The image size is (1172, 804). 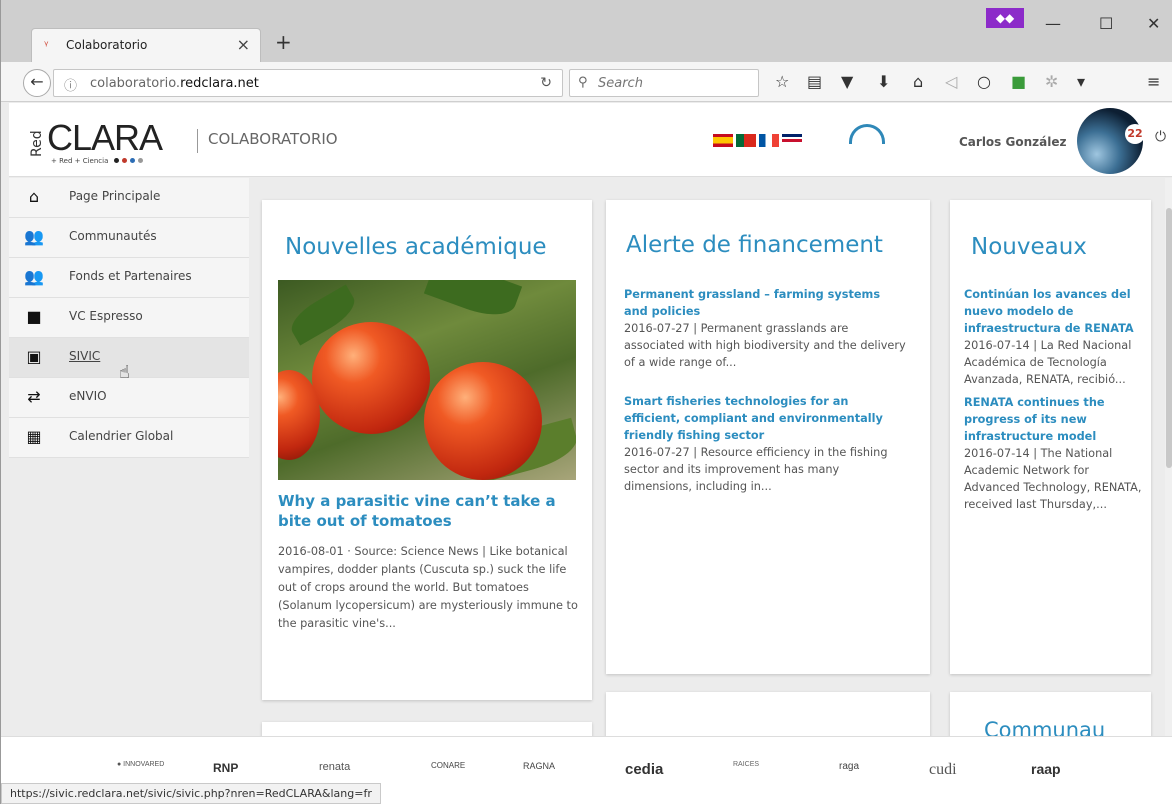 What do you see at coordinates (225, 768) in the screenshot?
I see `partner-logo-rnp: RNP` at bounding box center [225, 768].